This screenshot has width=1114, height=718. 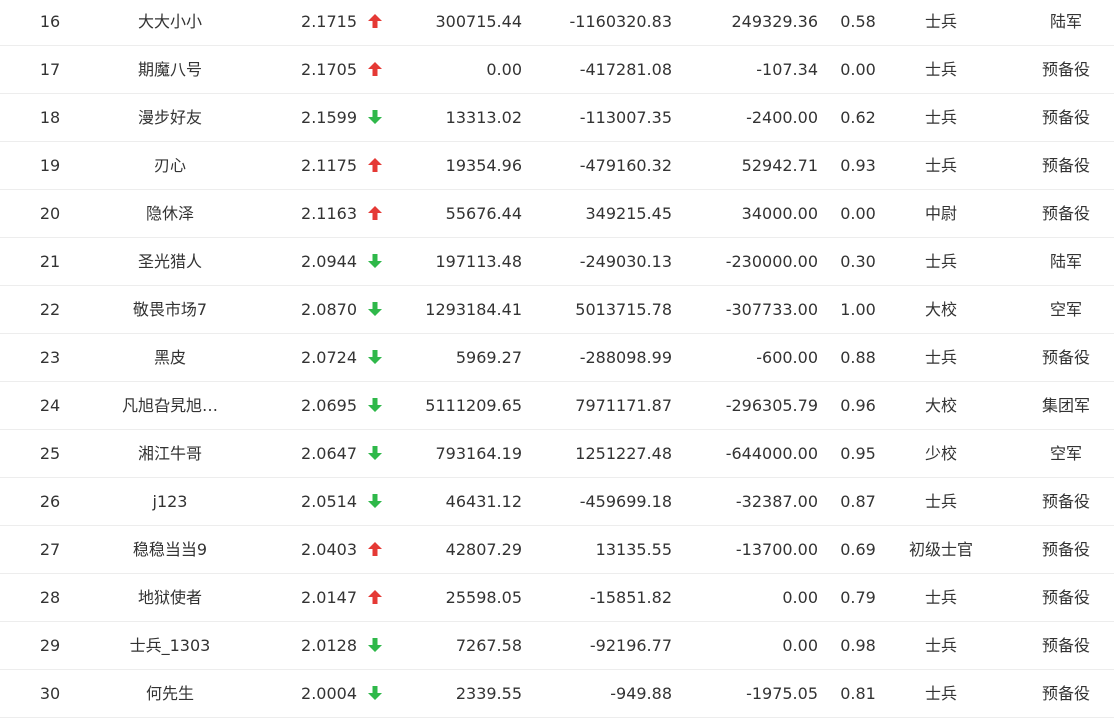 I want to click on value-2-cell: -288098.99, so click(x=625, y=357).